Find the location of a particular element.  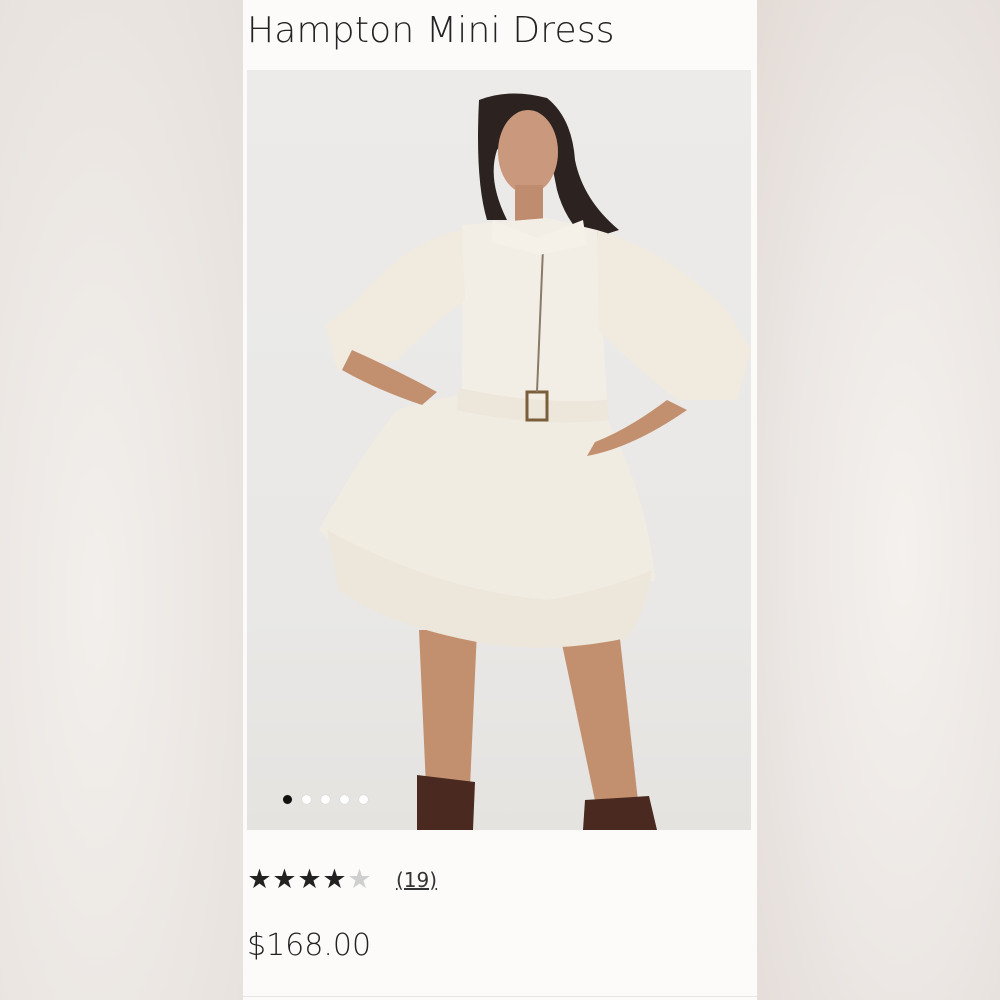

star-empty-icon: ★ is located at coordinates (359, 879).